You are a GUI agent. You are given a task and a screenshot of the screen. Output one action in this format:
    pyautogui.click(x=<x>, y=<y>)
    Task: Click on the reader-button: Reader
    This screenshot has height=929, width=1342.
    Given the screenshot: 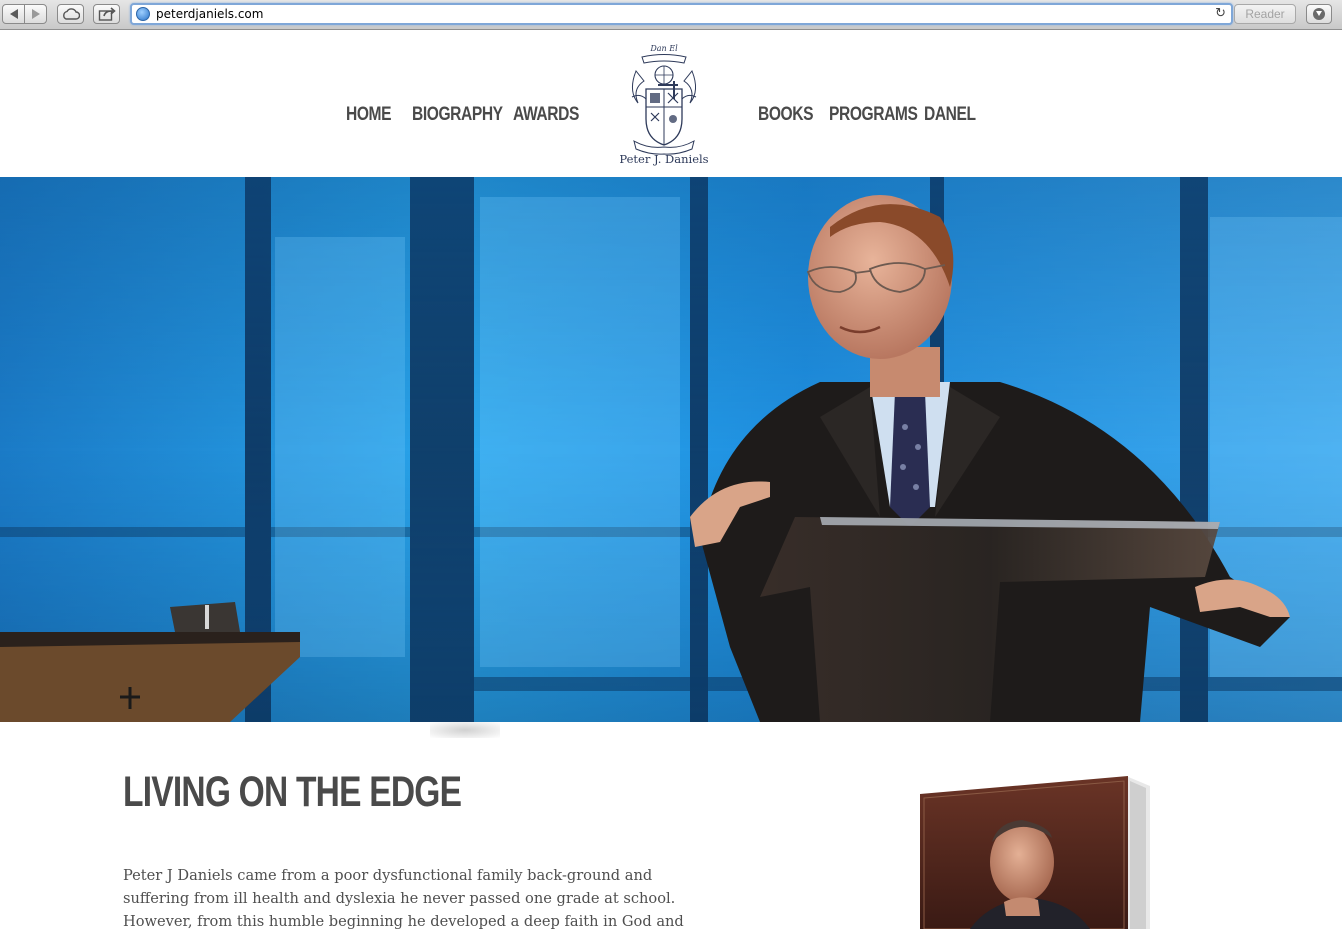 What is the action you would take?
    pyautogui.click(x=1265, y=14)
    